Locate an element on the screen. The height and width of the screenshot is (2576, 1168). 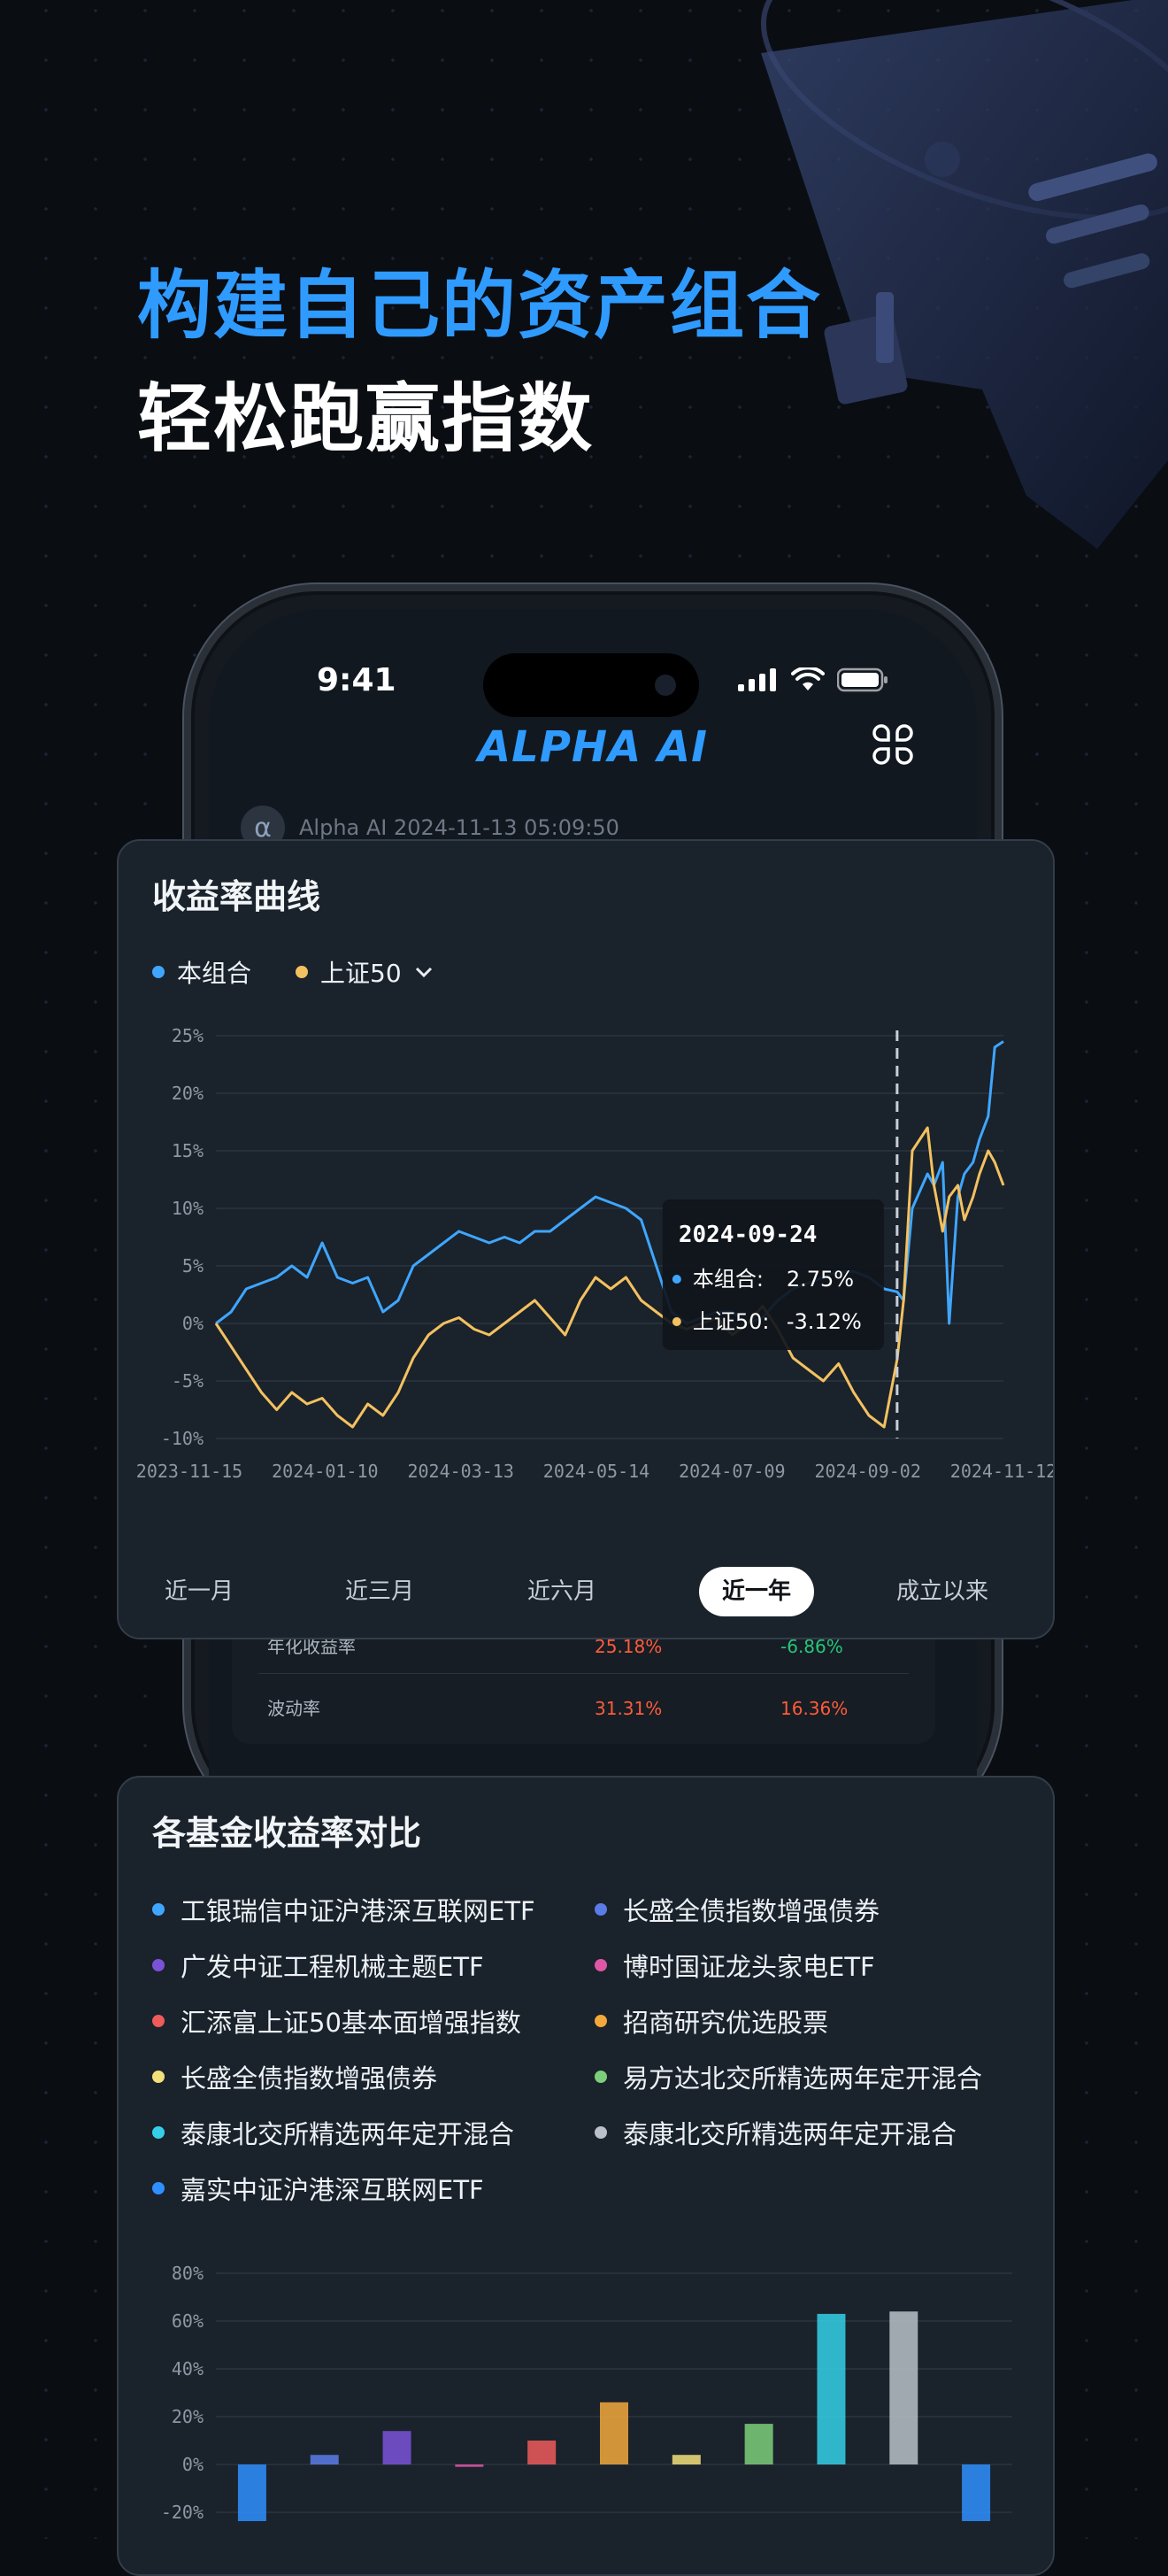
fund-legend-item: 博时国证龙头家电ETF is located at coordinates (735, 1965).